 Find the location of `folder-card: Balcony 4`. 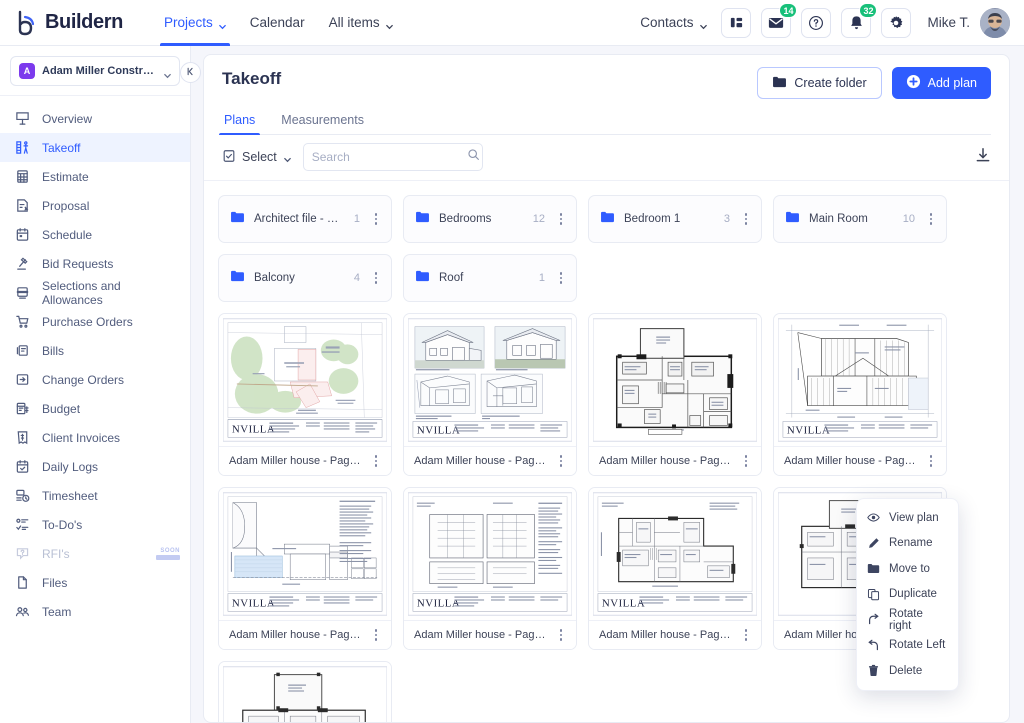

folder-card: Balcony 4 is located at coordinates (305, 278).